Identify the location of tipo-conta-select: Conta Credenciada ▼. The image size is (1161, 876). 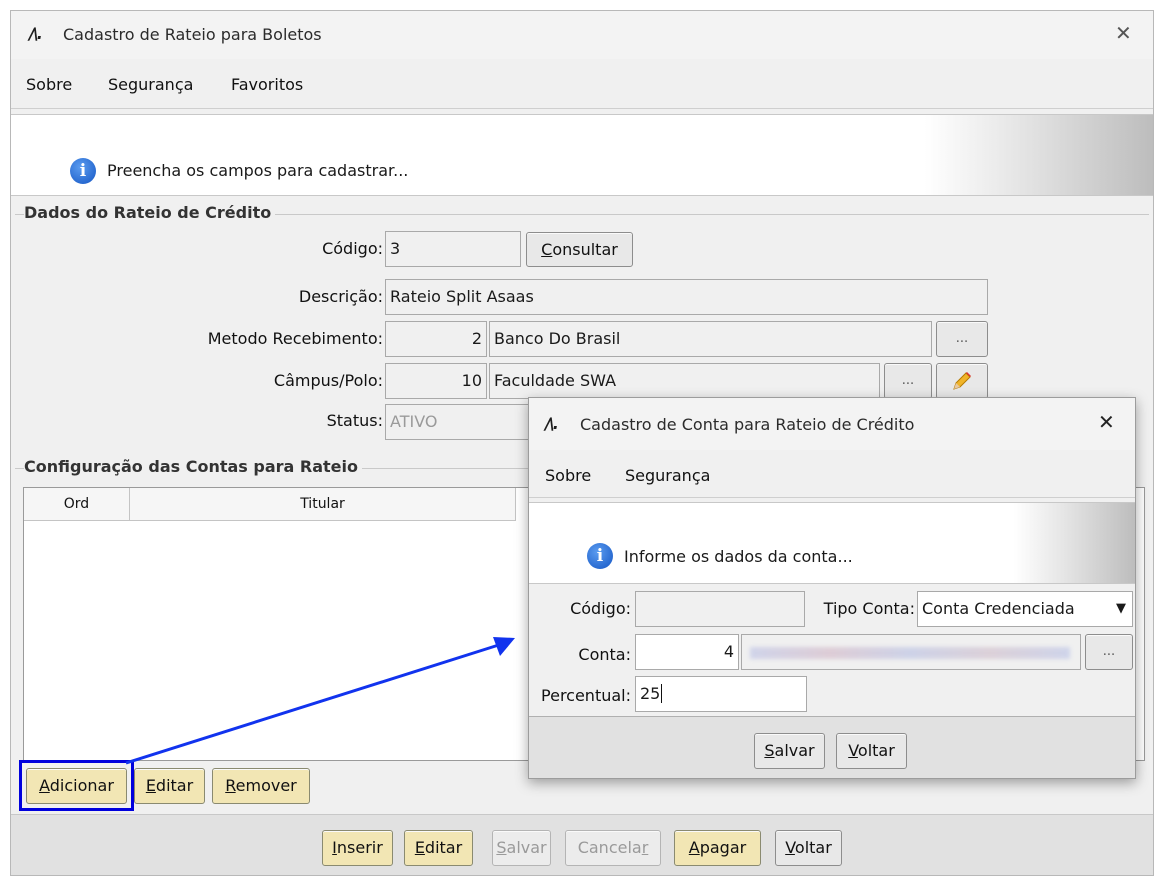
(1025, 609).